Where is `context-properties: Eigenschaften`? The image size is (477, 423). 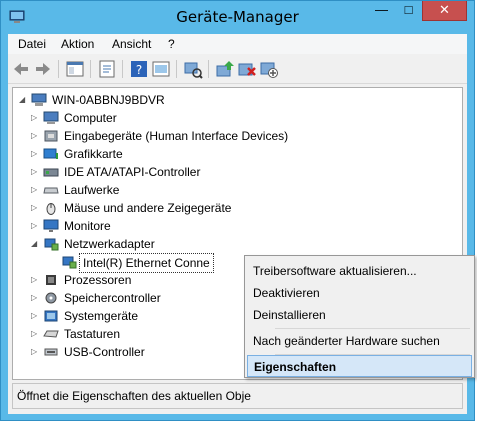 context-properties: Eigenschaften is located at coordinates (359, 366).